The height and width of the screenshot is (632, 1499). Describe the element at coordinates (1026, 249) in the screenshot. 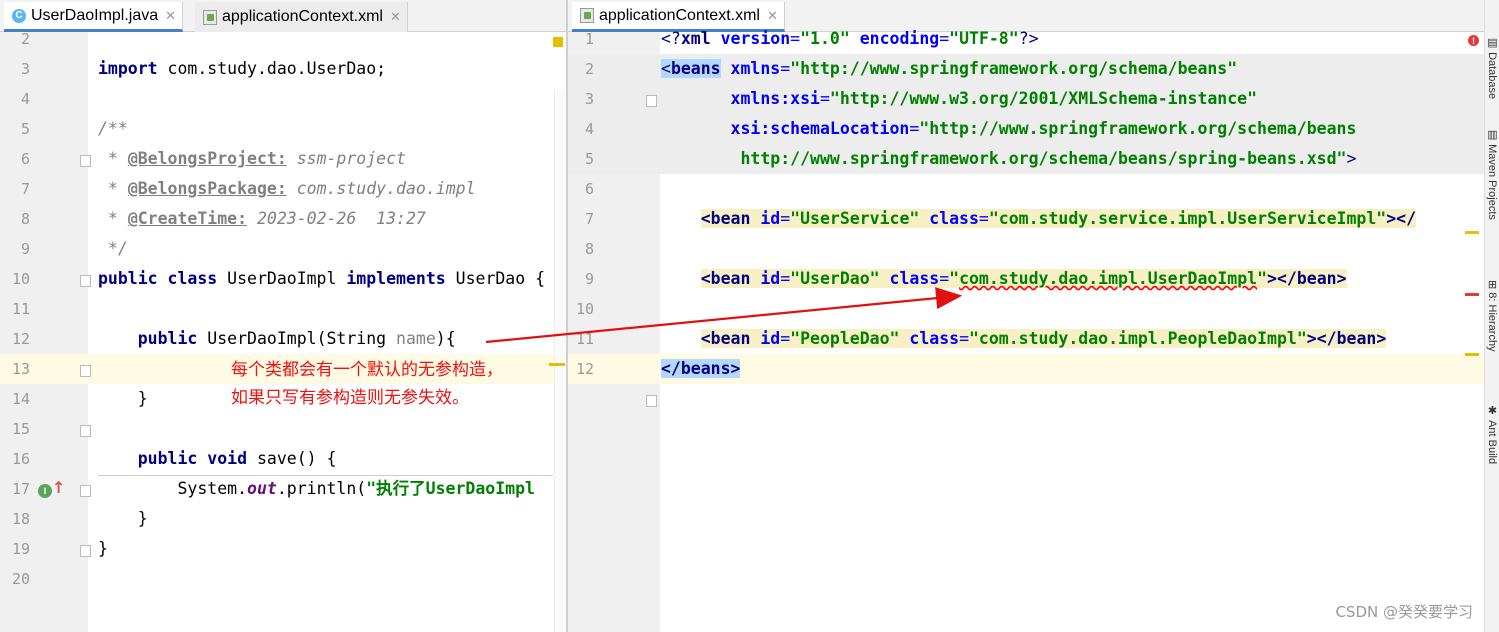

I see `code-line: 8` at that location.